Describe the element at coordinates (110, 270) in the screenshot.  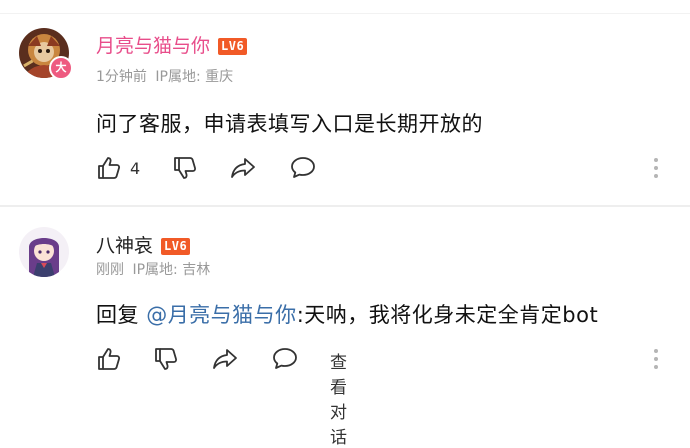
I see `comment-time: 刚刚` at that location.